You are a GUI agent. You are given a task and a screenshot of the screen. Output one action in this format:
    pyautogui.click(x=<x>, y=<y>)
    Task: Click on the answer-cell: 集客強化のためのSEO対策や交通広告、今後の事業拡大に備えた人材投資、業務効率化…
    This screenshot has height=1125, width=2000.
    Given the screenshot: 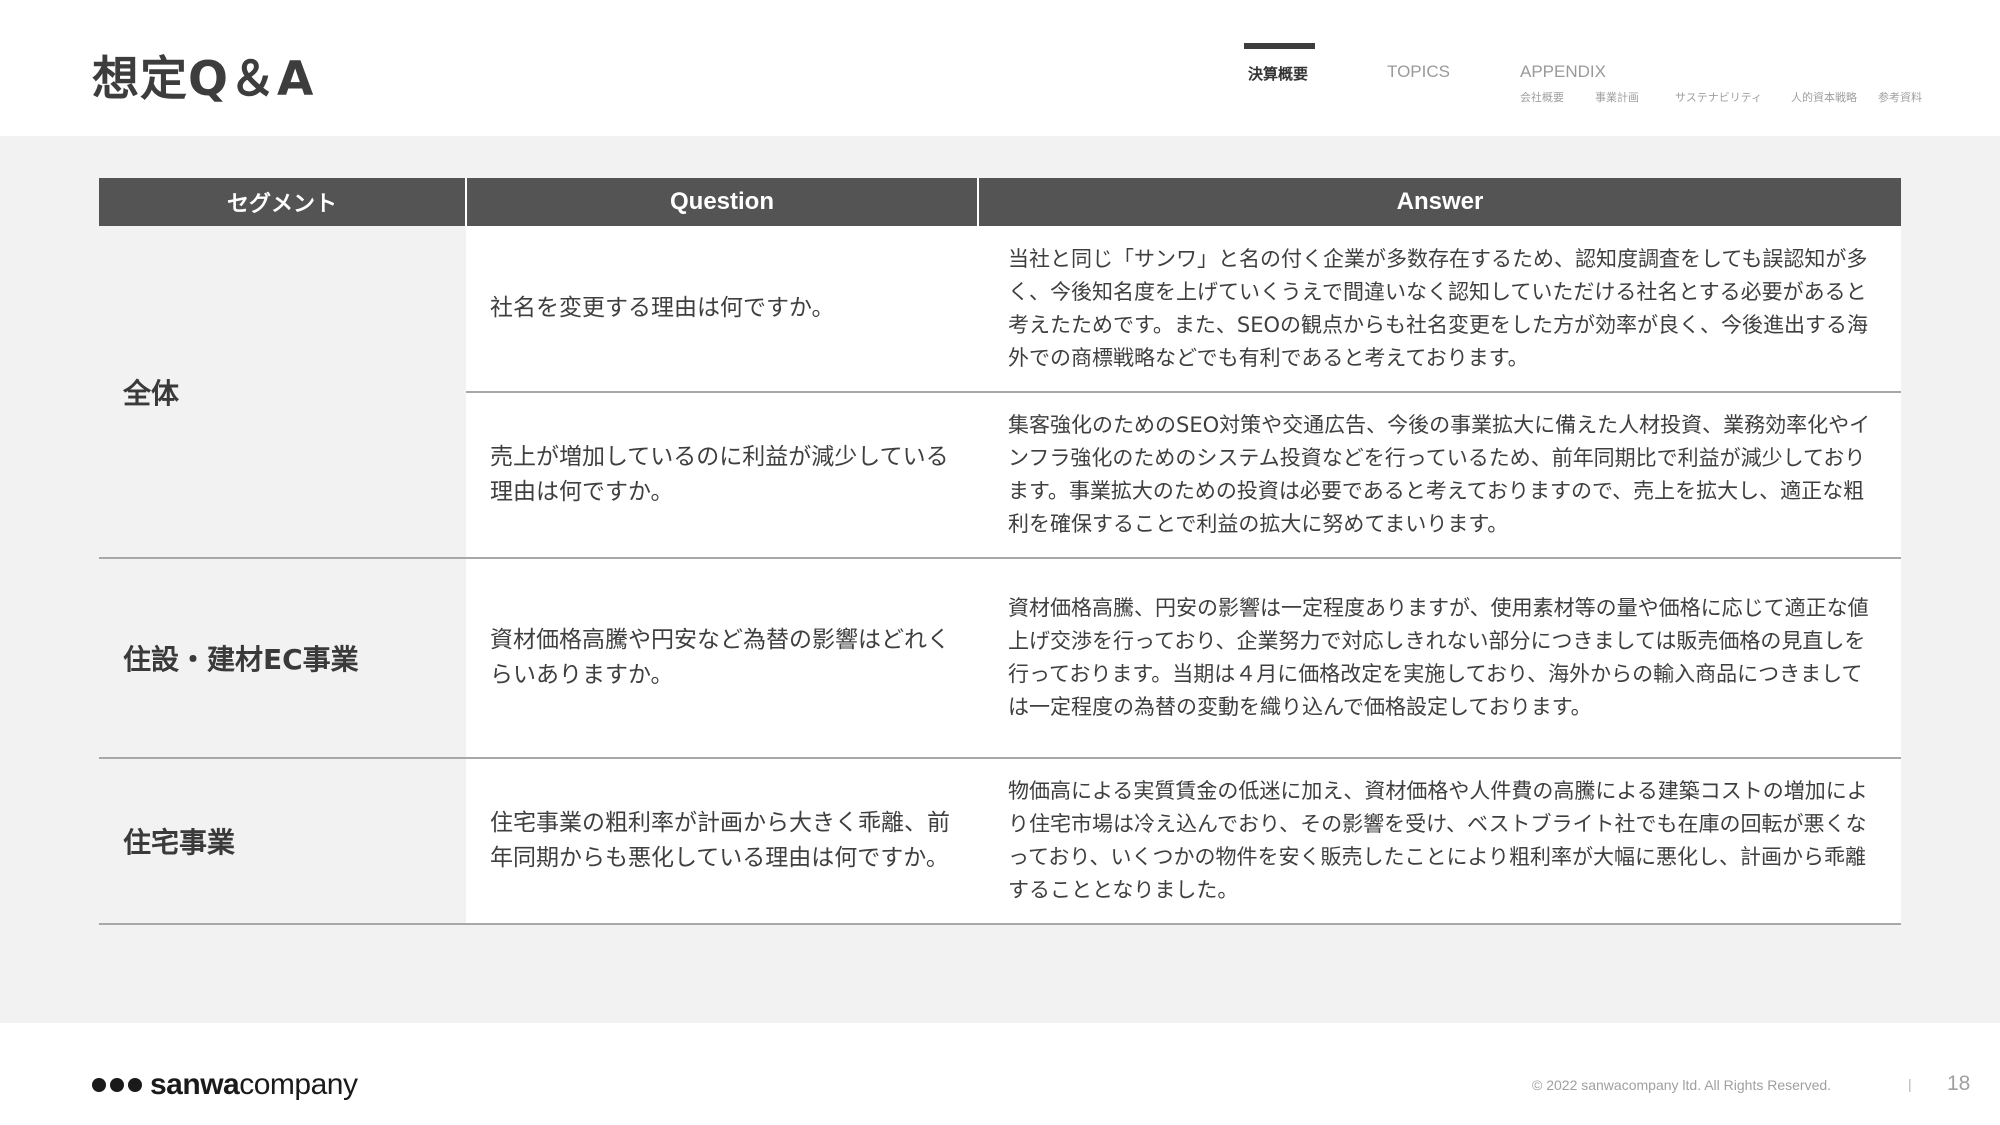 What is the action you would take?
    pyautogui.click(x=1439, y=475)
    